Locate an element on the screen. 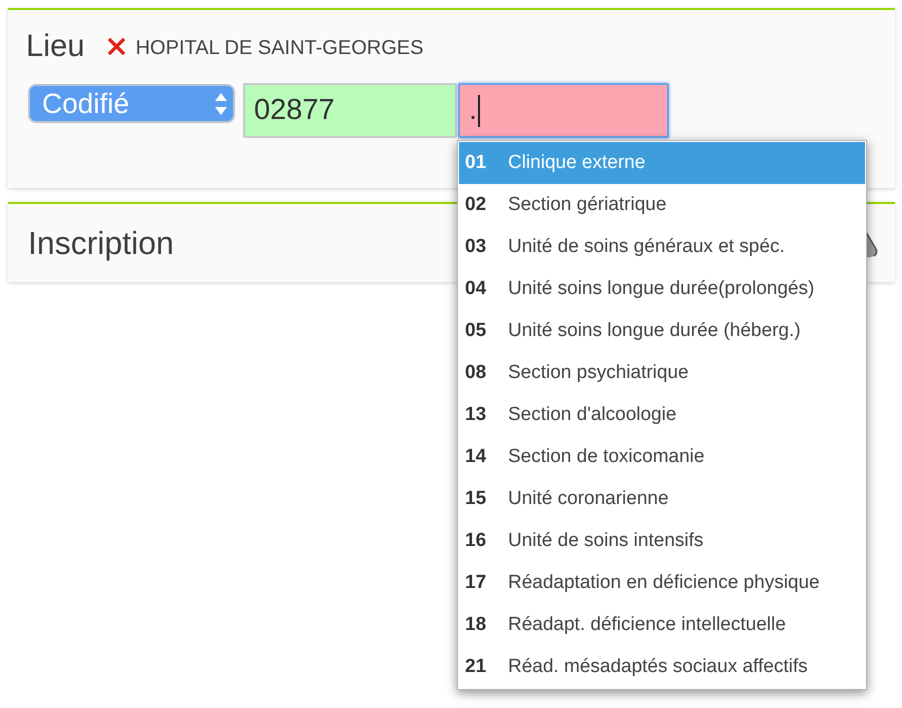  suggestion-item: 08 Section psychiatrique is located at coordinates (662, 373).